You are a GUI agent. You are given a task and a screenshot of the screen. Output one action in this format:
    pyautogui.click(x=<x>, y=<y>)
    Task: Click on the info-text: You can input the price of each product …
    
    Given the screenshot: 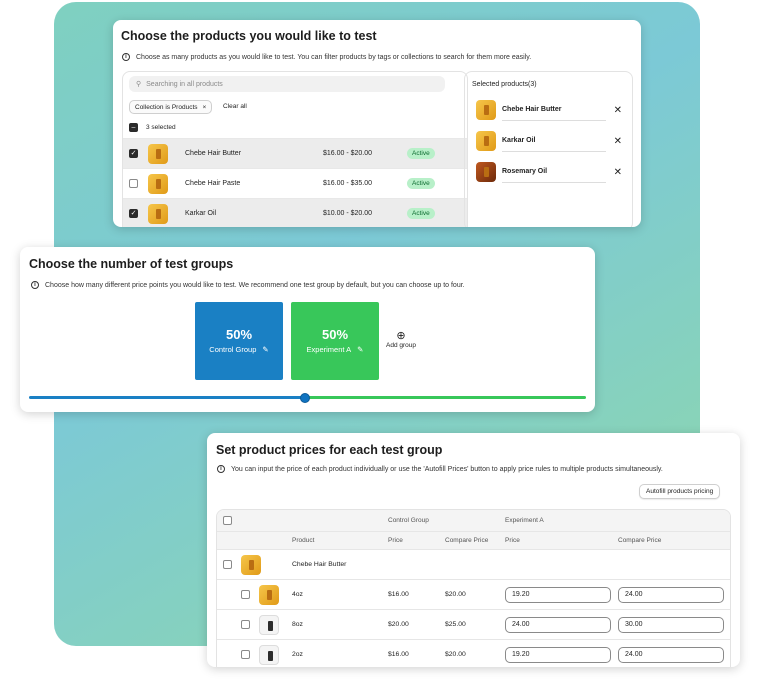 What is the action you would take?
    pyautogui.click(x=447, y=469)
    